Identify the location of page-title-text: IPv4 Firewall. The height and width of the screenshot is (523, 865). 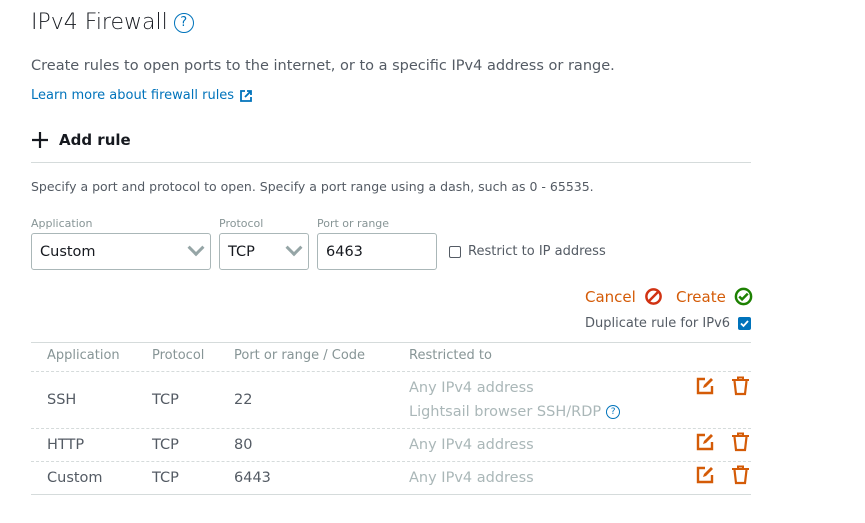
(99, 22).